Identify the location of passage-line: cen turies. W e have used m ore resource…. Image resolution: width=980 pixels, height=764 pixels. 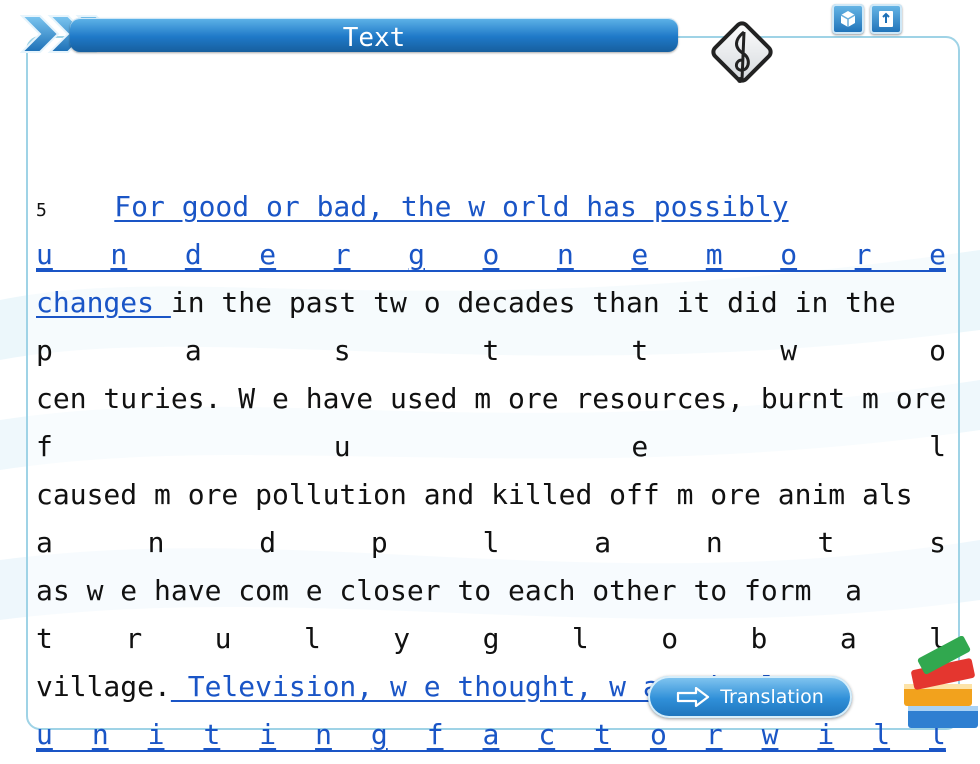
(491, 404).